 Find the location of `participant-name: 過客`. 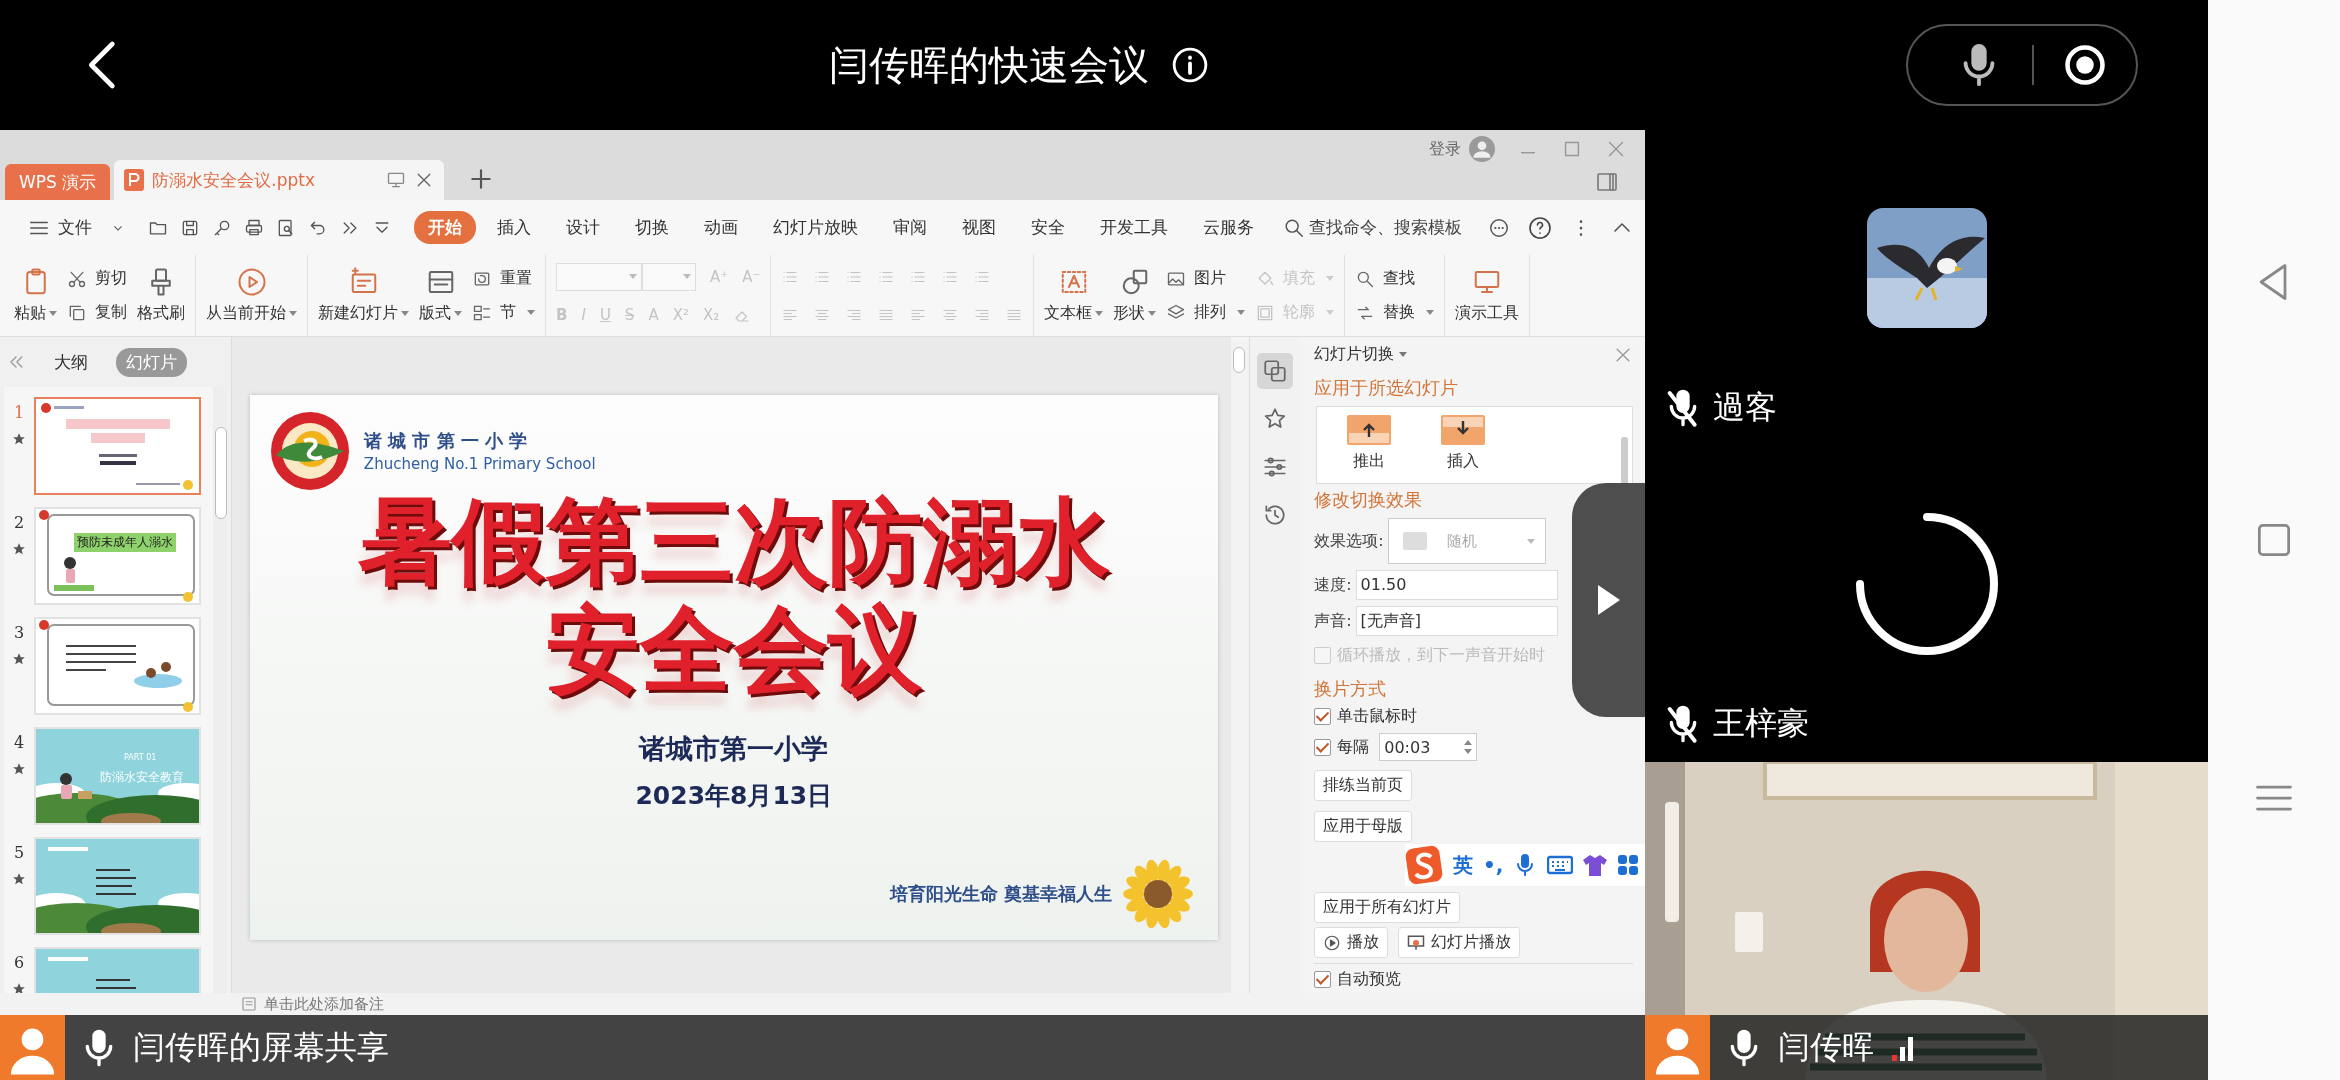

participant-name: 過客 is located at coordinates (1745, 407).